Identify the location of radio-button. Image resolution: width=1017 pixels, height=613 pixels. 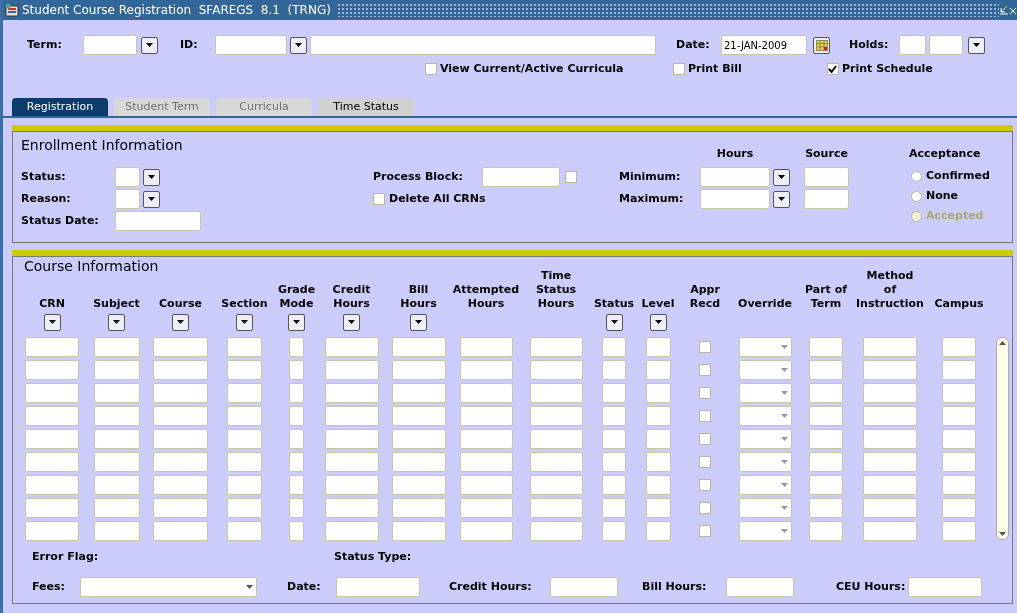
(916, 176).